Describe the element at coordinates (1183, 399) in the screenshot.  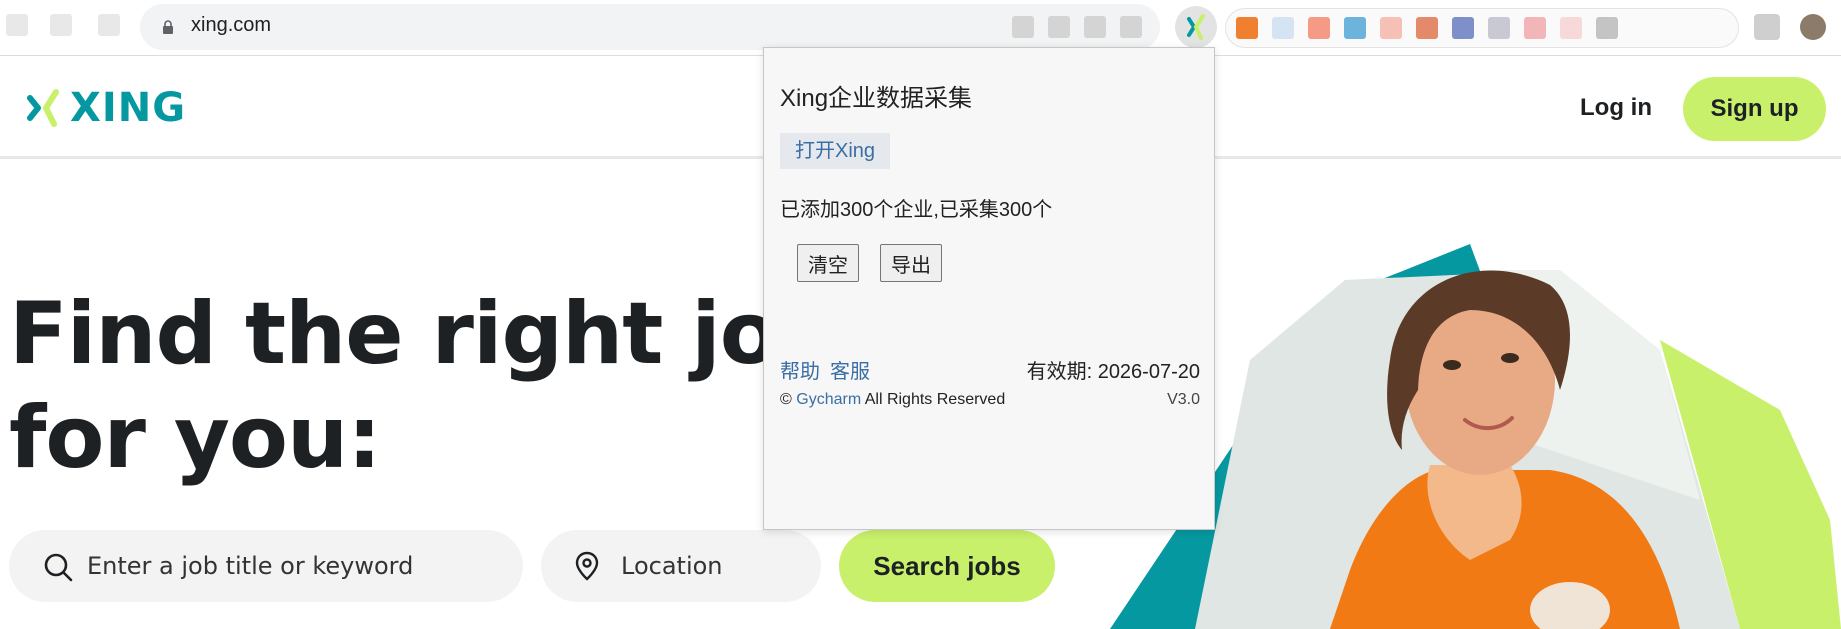
I see `version-label: V3.0` at that location.